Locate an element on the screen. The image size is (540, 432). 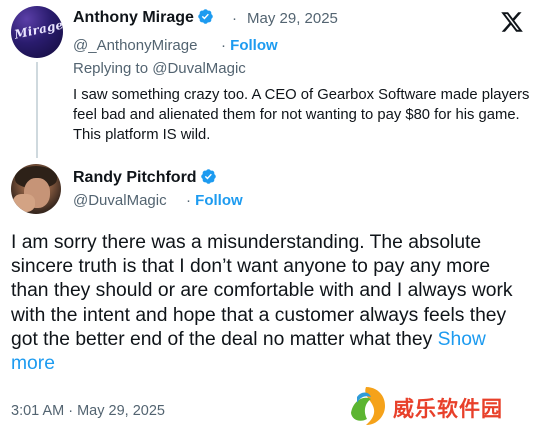
watermark: 威乐软件园 is located at coordinates (440, 406).